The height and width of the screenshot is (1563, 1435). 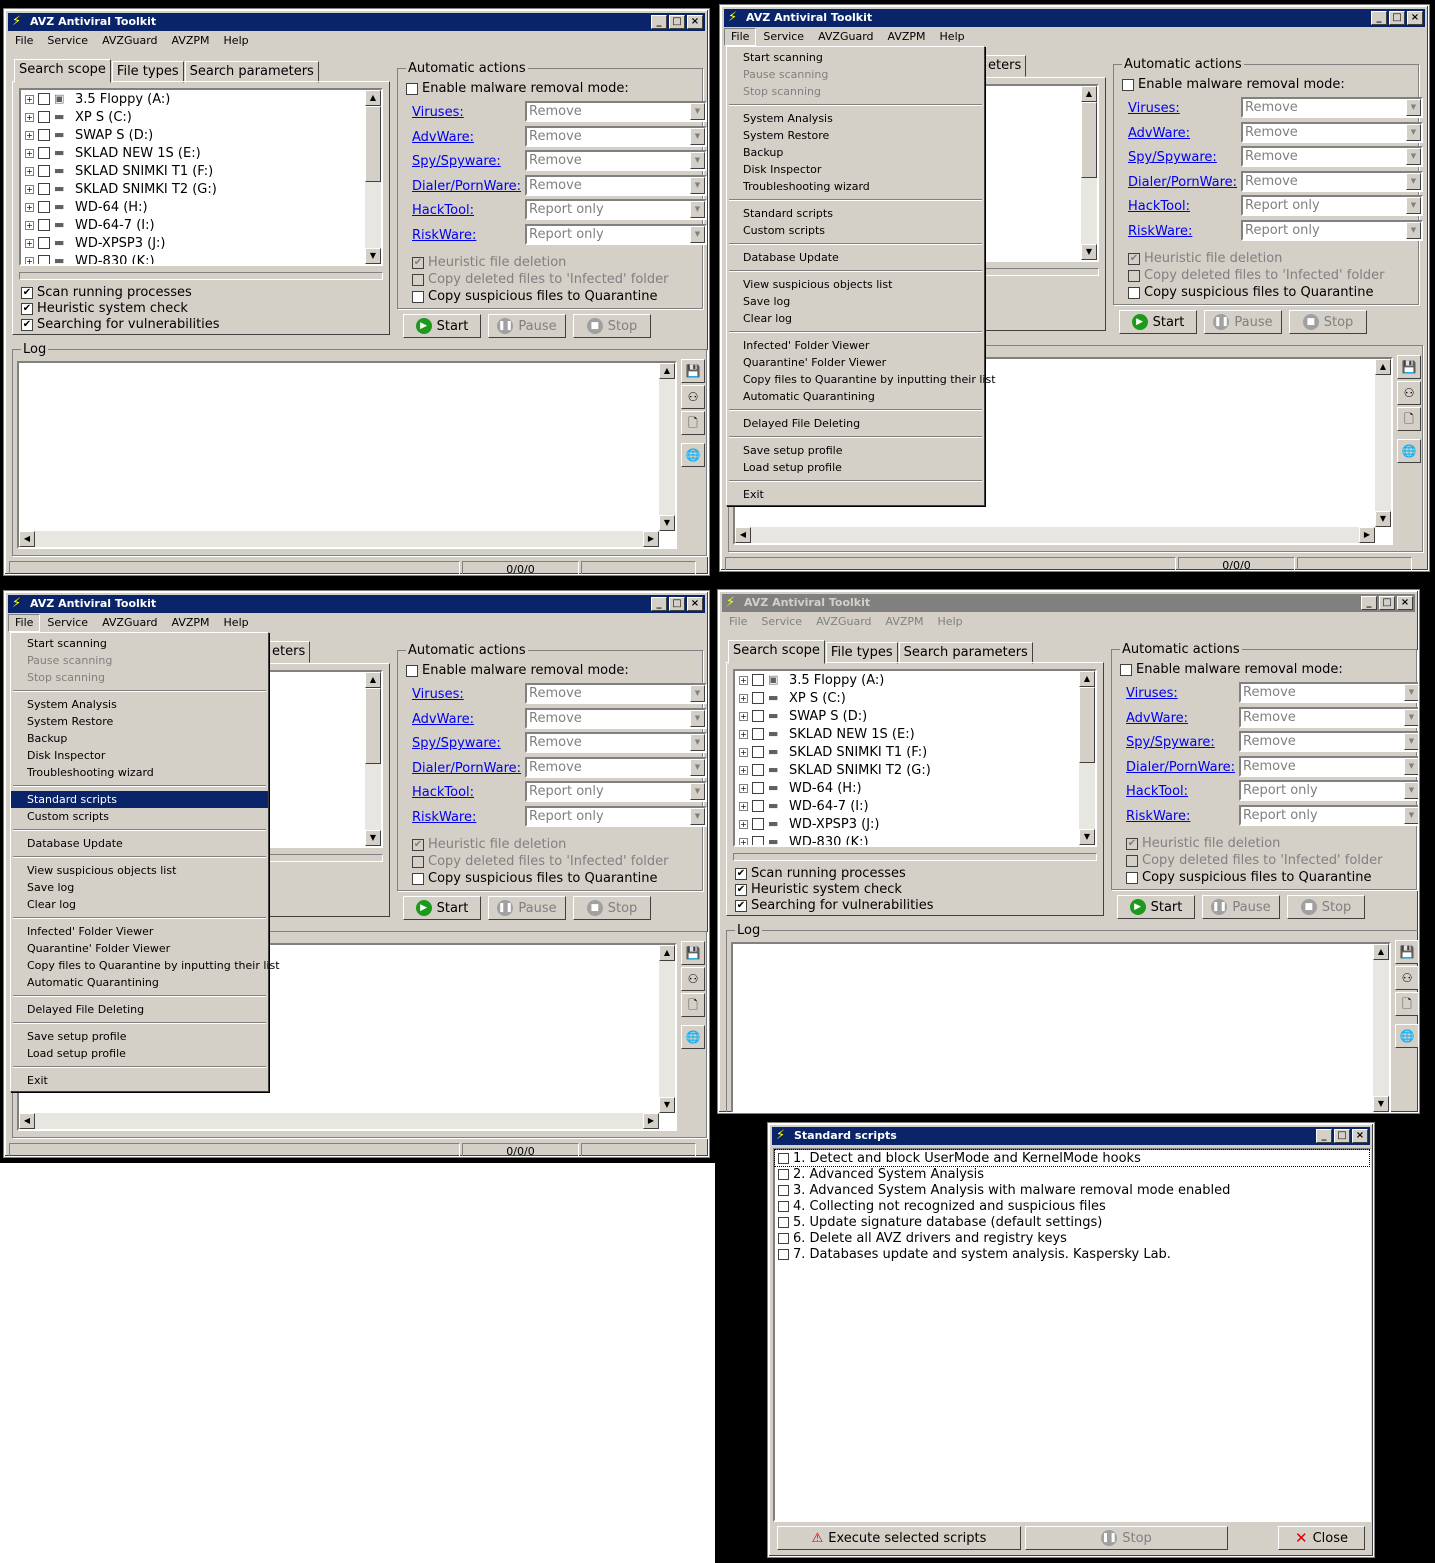 What do you see at coordinates (1367, 535) in the screenshot?
I see `scroll-right-arrow: ▶` at bounding box center [1367, 535].